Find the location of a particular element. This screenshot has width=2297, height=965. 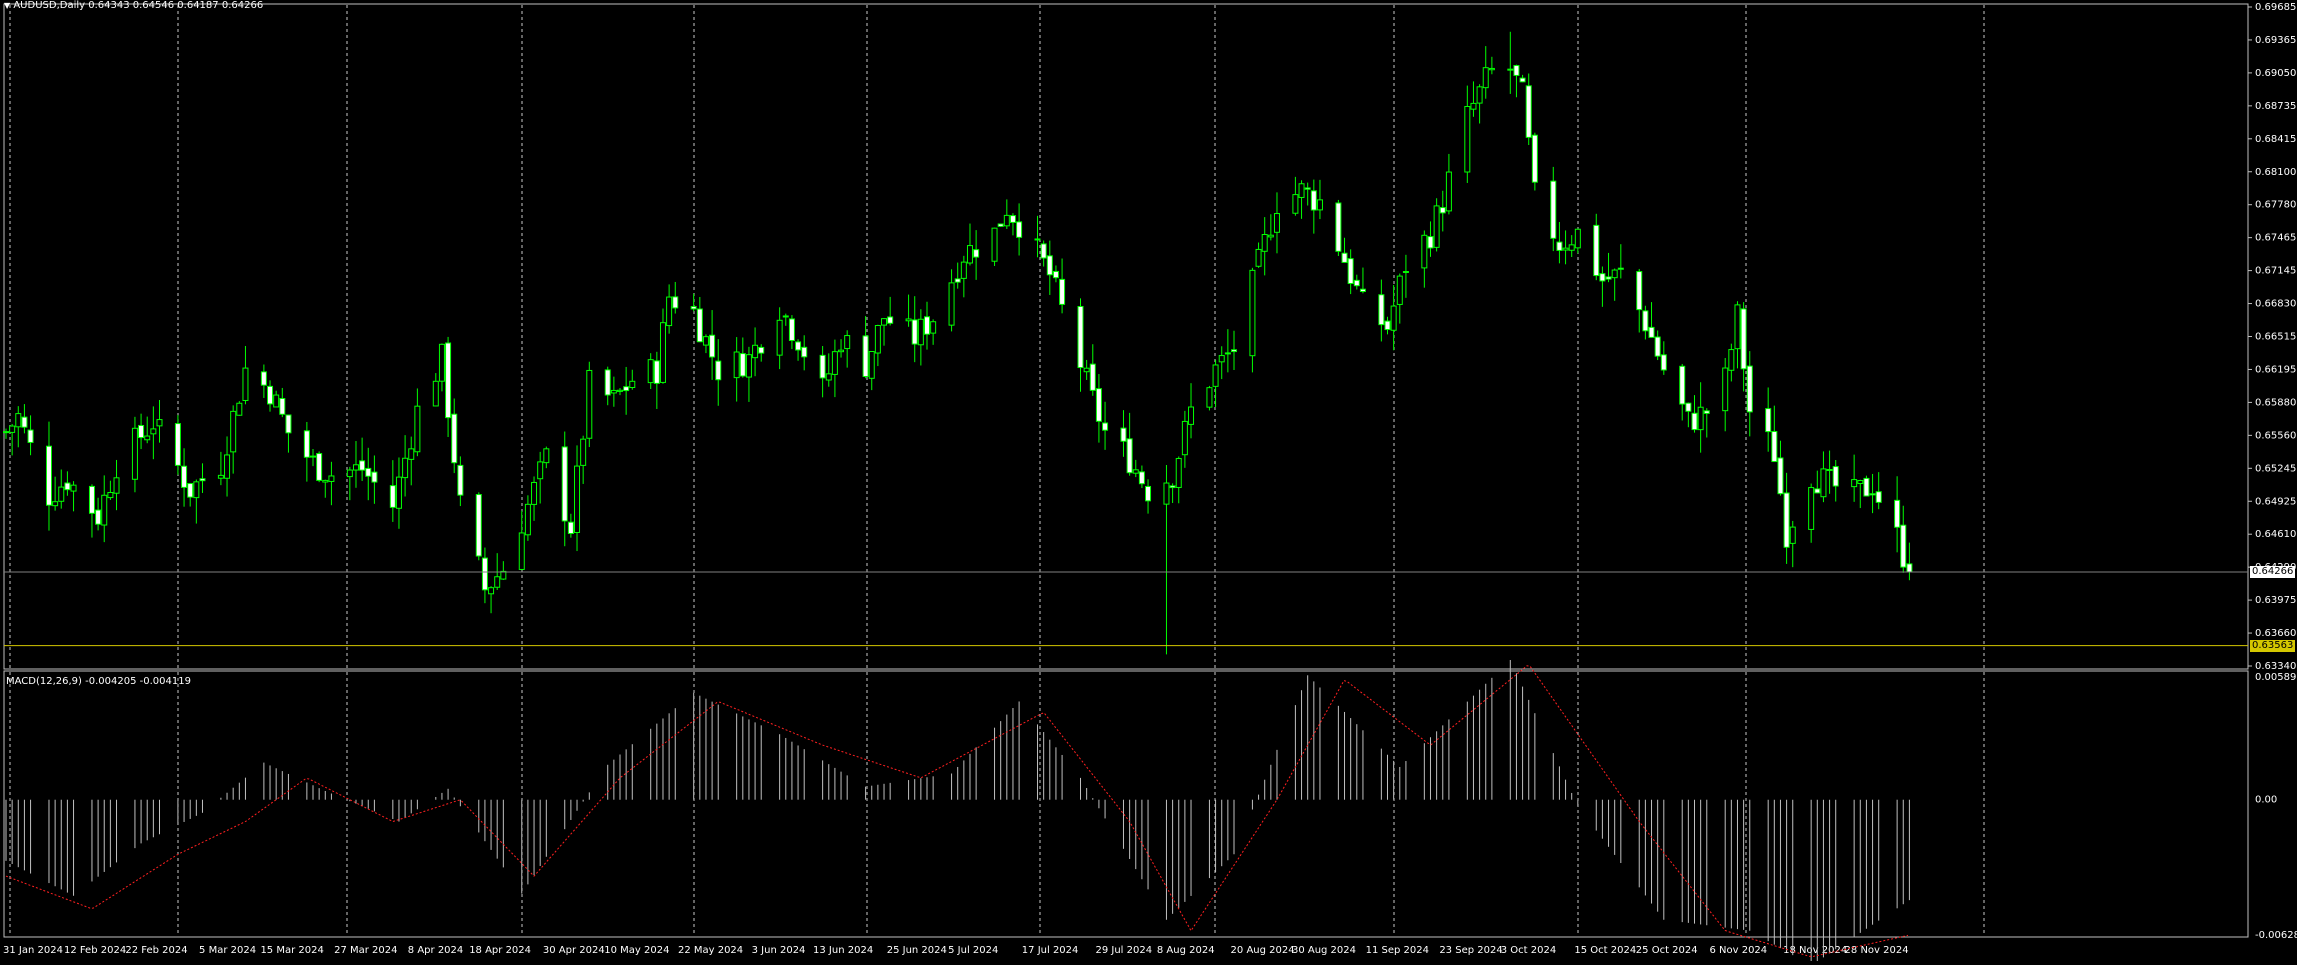

current-price-tag: 0.64266 is located at coordinates (2273, 571).